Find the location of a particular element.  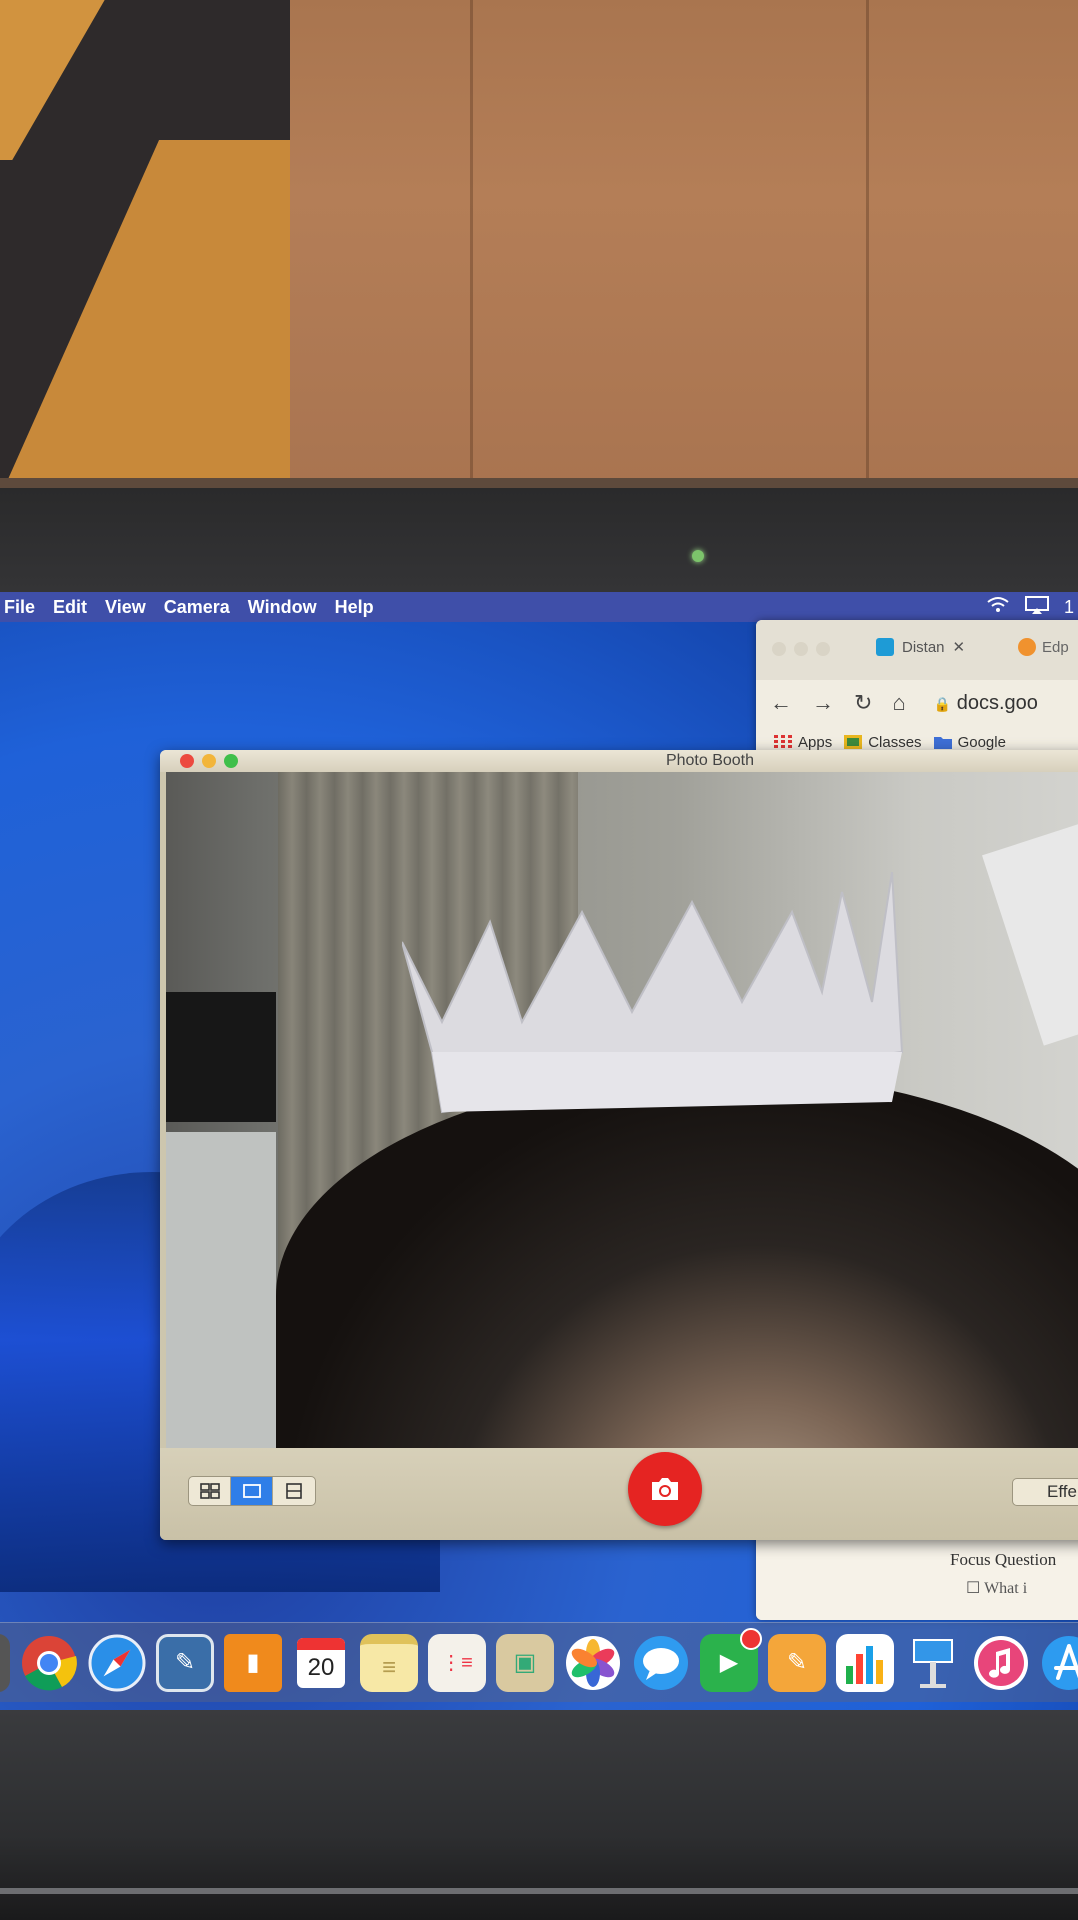

close-dot is located at coordinates (779, 649).